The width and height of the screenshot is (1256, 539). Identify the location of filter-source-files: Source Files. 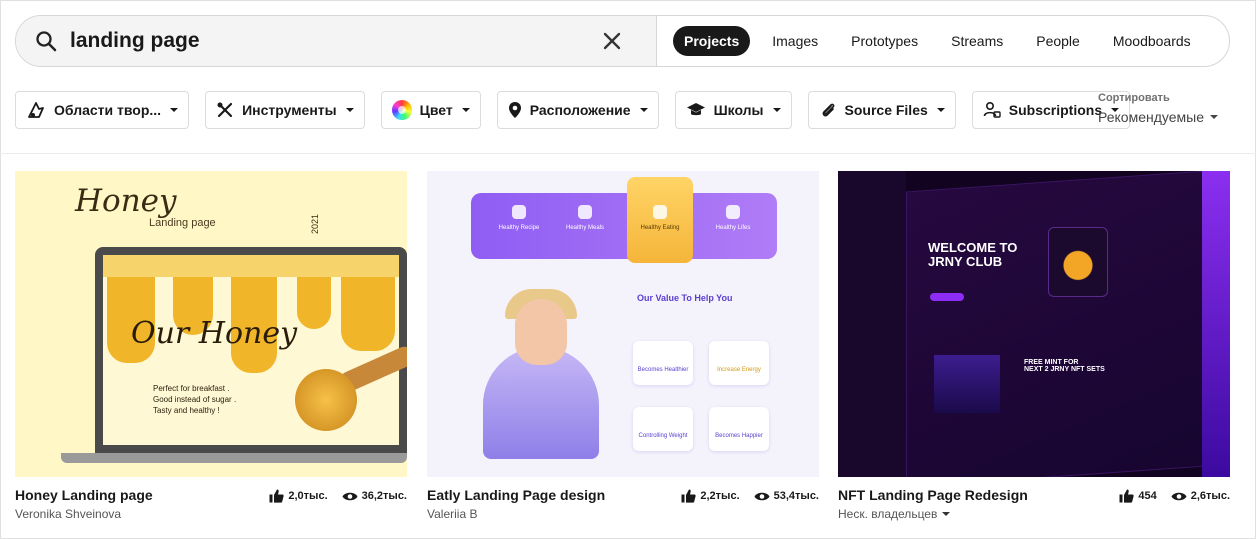
(881, 110).